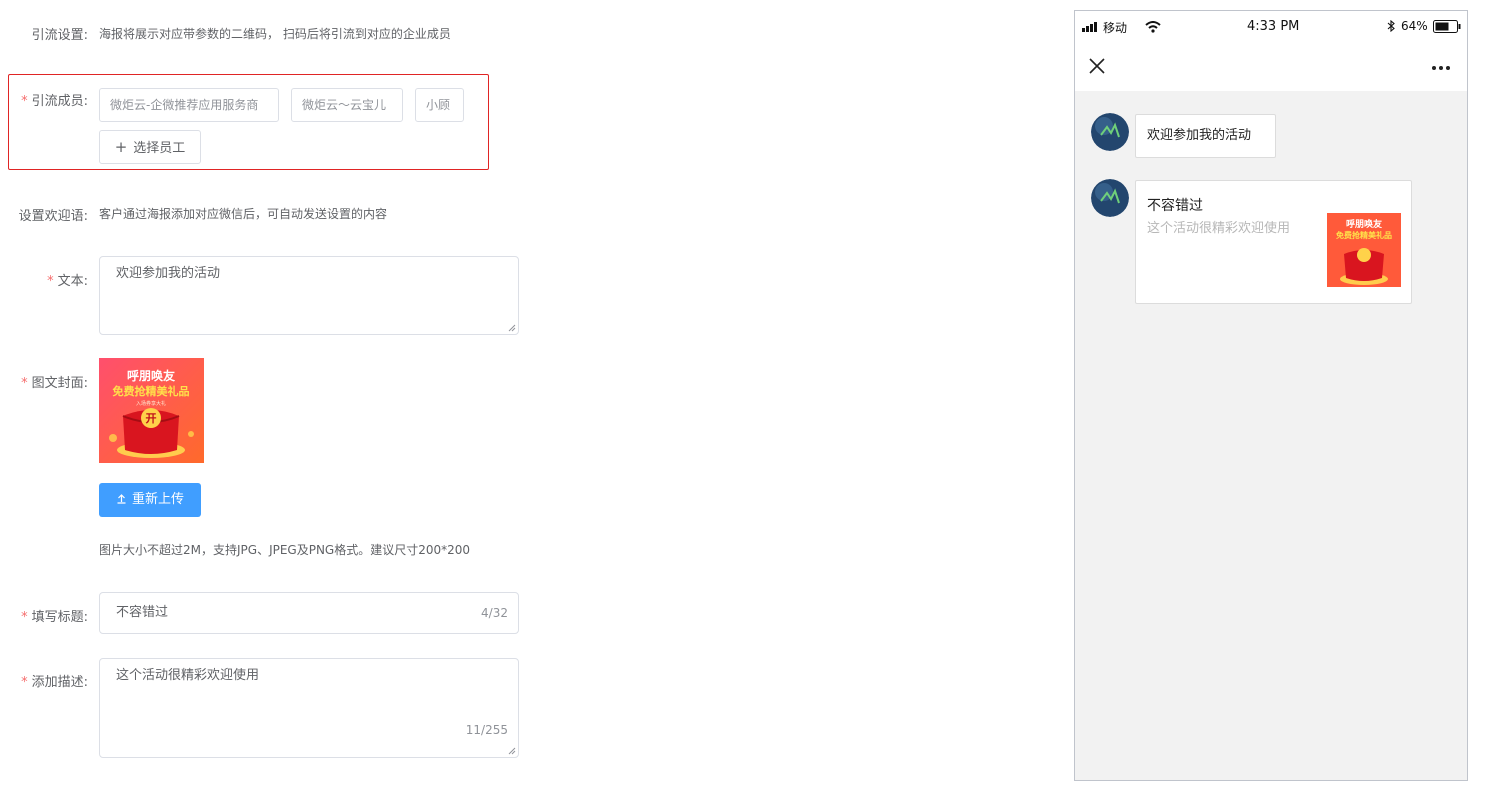 This screenshot has height=793, width=1509. I want to click on select-staff-button: + 选择员工, so click(150, 147).